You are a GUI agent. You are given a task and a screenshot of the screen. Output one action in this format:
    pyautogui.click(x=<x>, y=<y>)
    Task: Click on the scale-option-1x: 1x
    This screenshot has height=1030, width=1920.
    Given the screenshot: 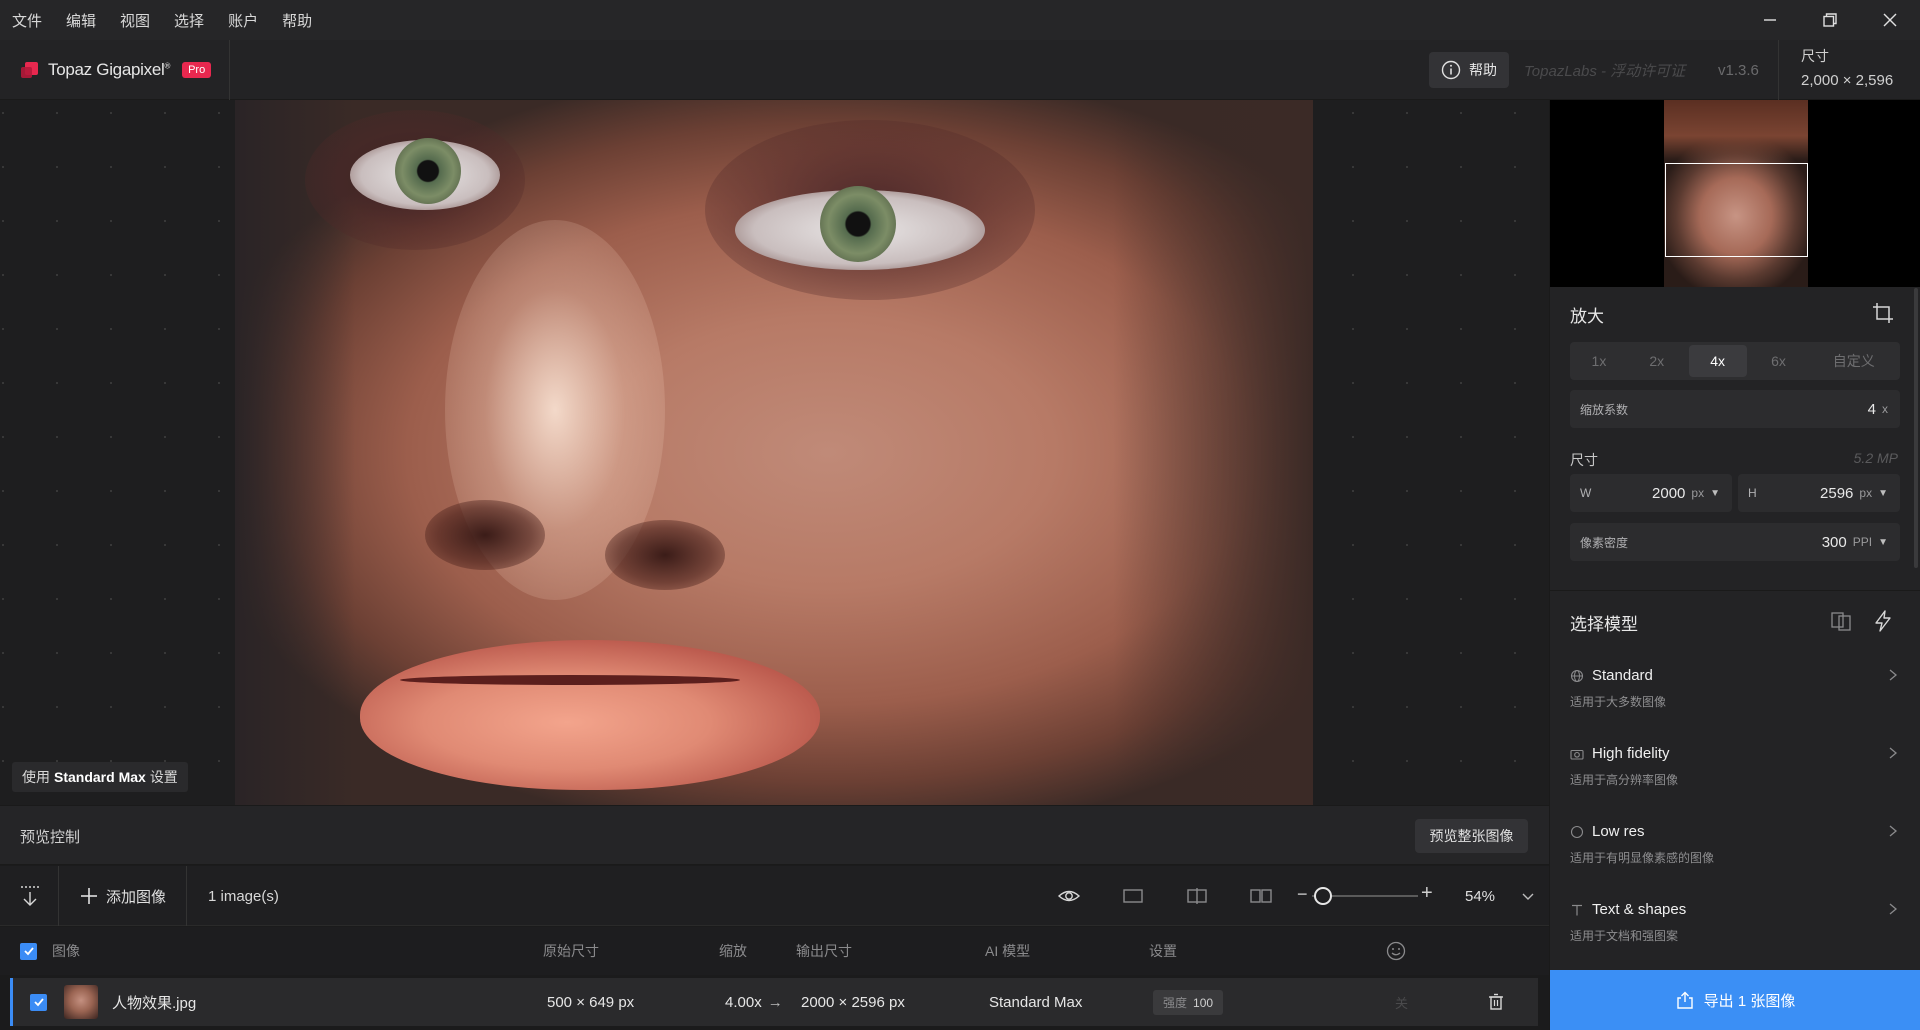 What is the action you would take?
    pyautogui.click(x=1599, y=361)
    